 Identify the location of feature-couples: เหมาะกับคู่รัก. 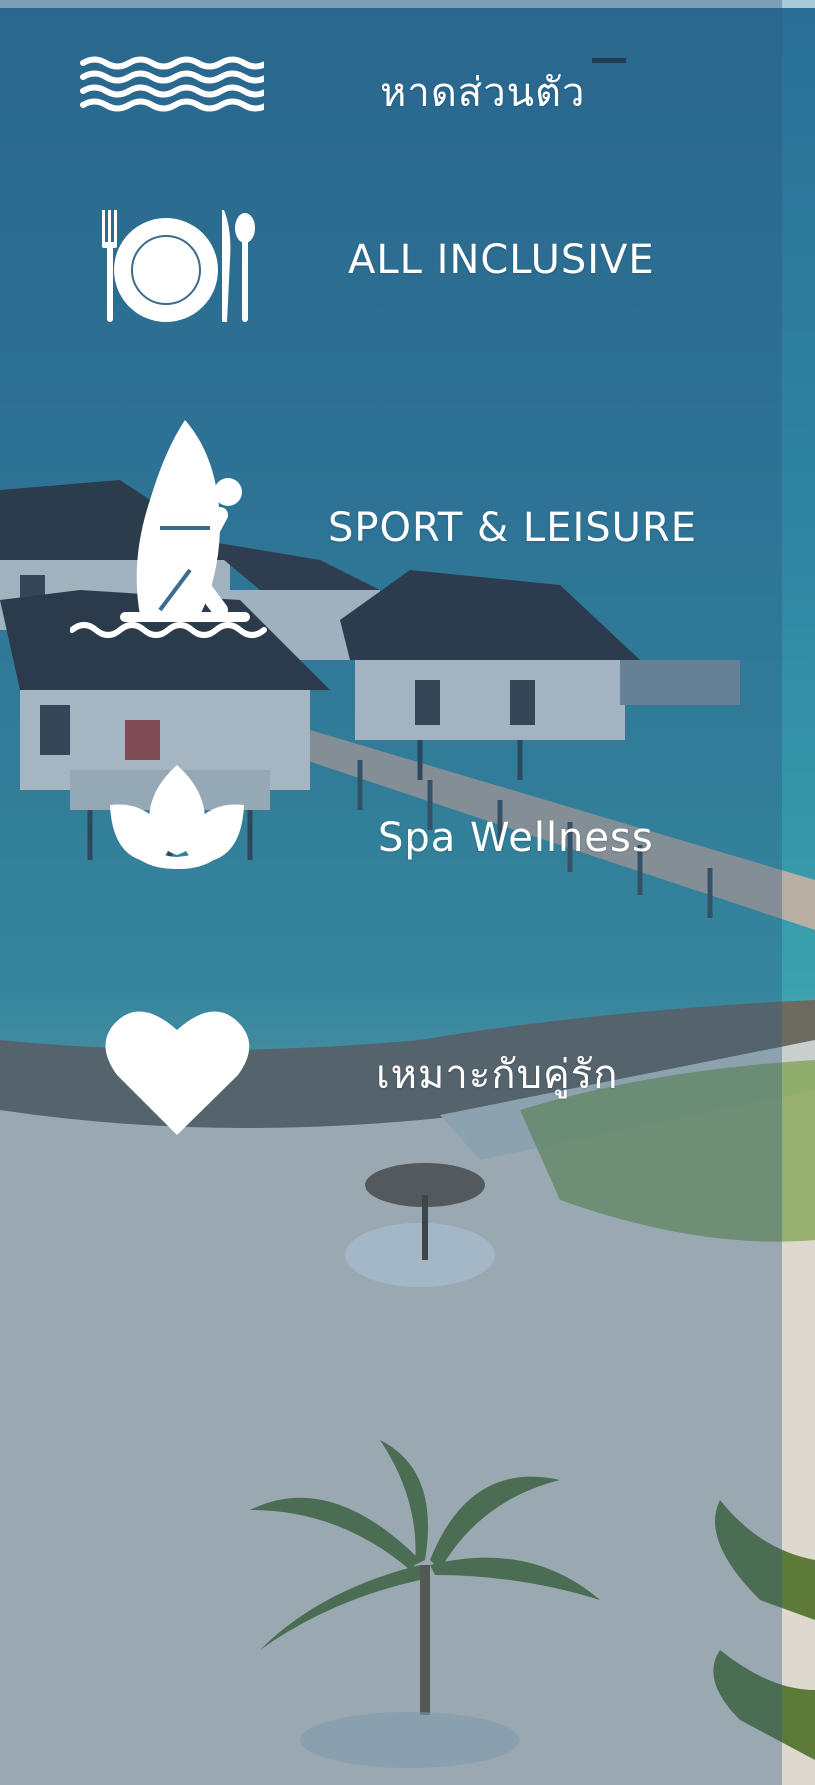
(391, 1070).